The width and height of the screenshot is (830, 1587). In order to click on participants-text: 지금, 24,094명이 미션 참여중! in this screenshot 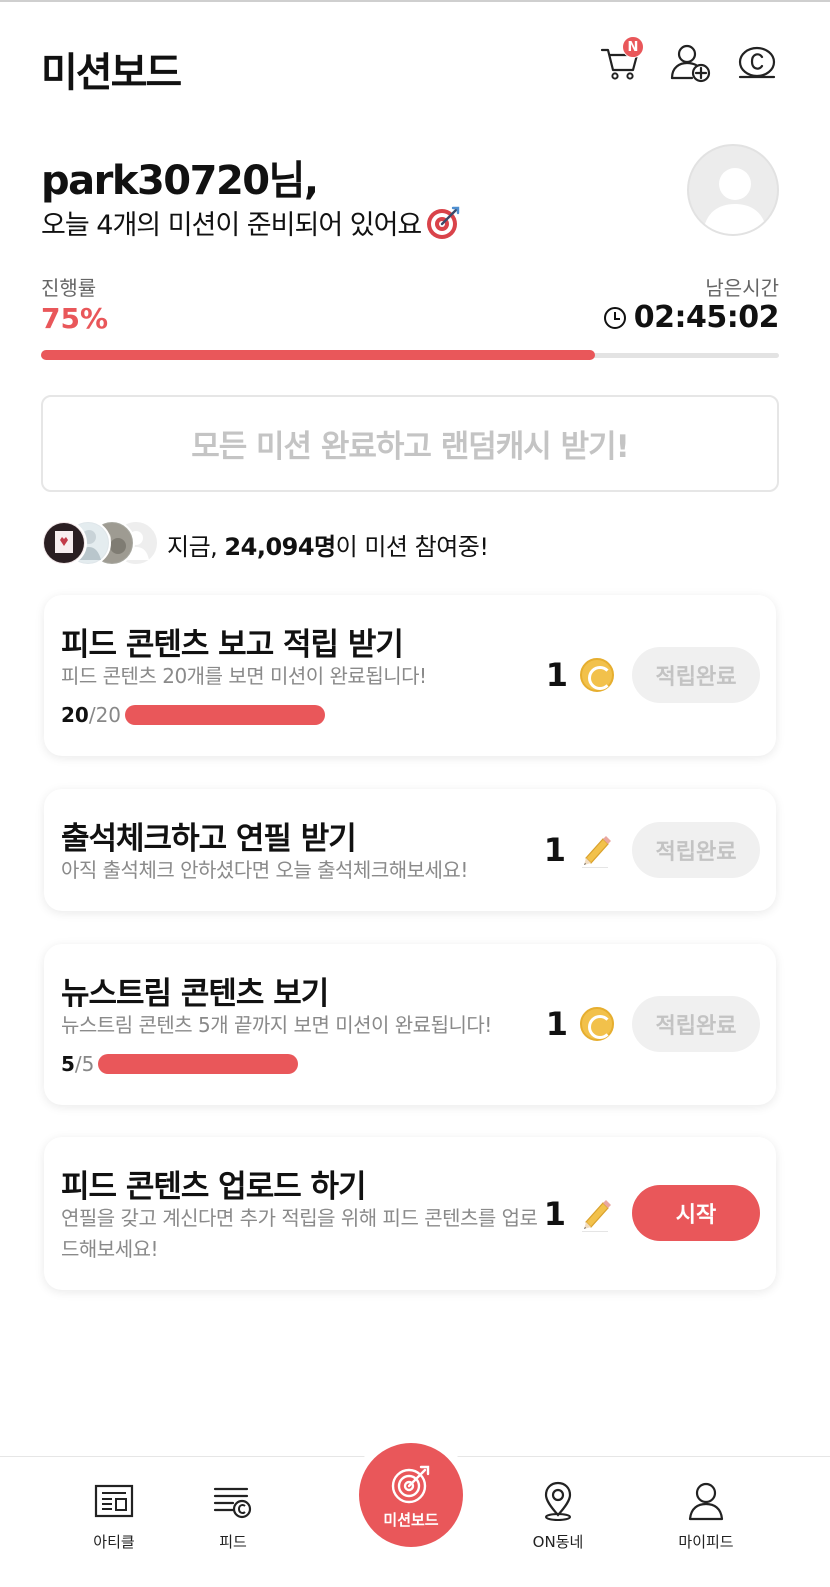, I will do `click(328, 546)`.